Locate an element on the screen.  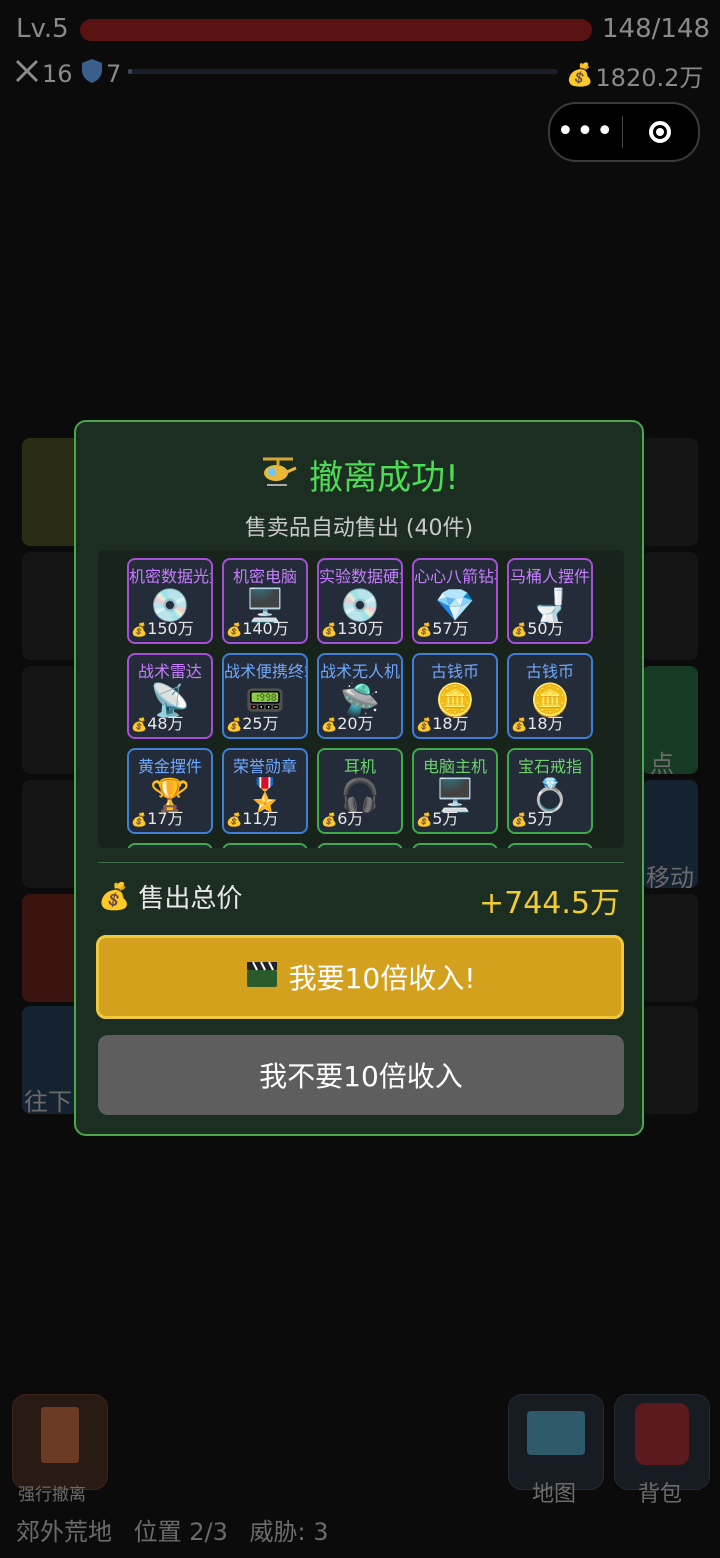
sold-item: 耳机 🎧 💰6万 is located at coordinates (360, 791).